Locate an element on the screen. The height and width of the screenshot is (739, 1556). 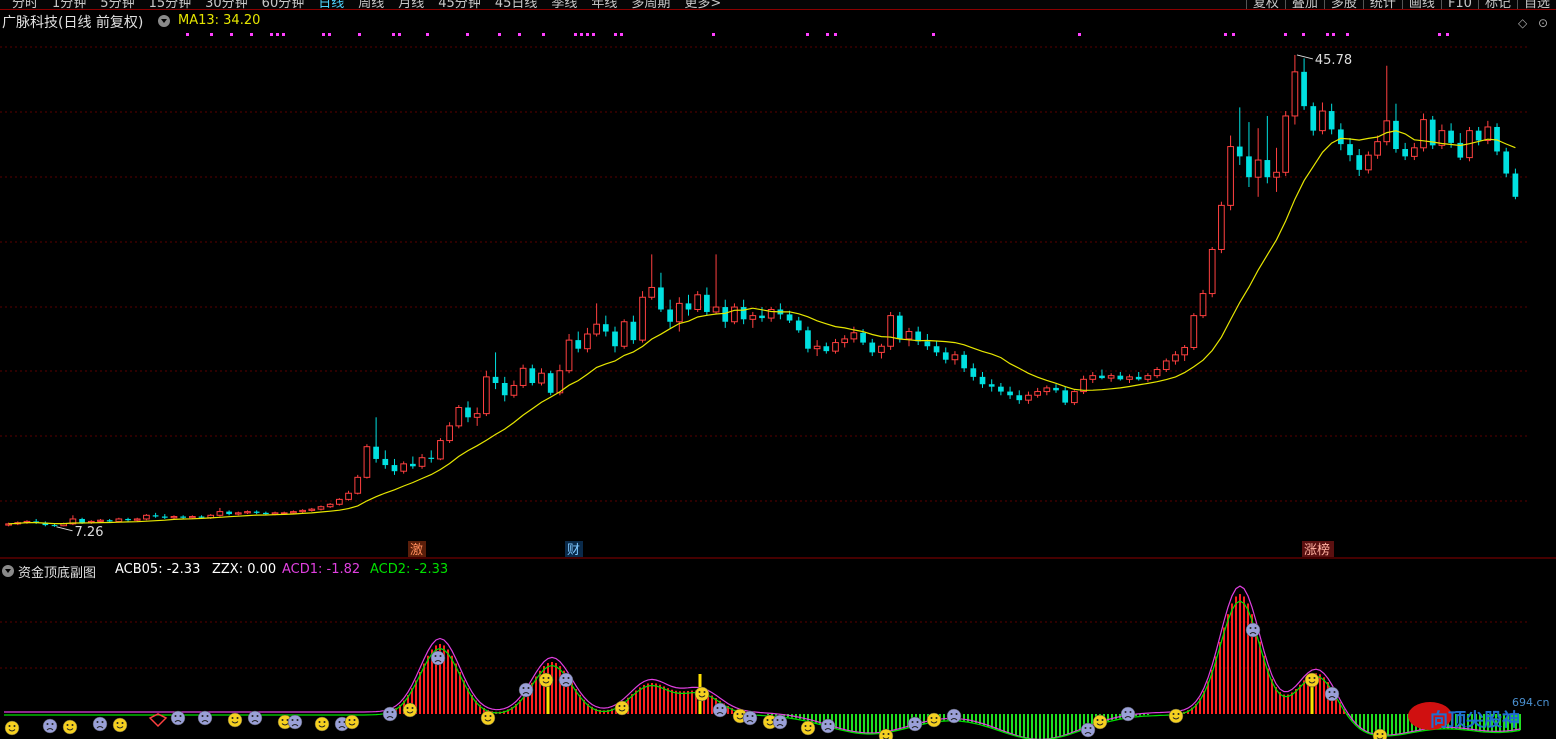
diamond-icon is located at coordinates (158, 720).